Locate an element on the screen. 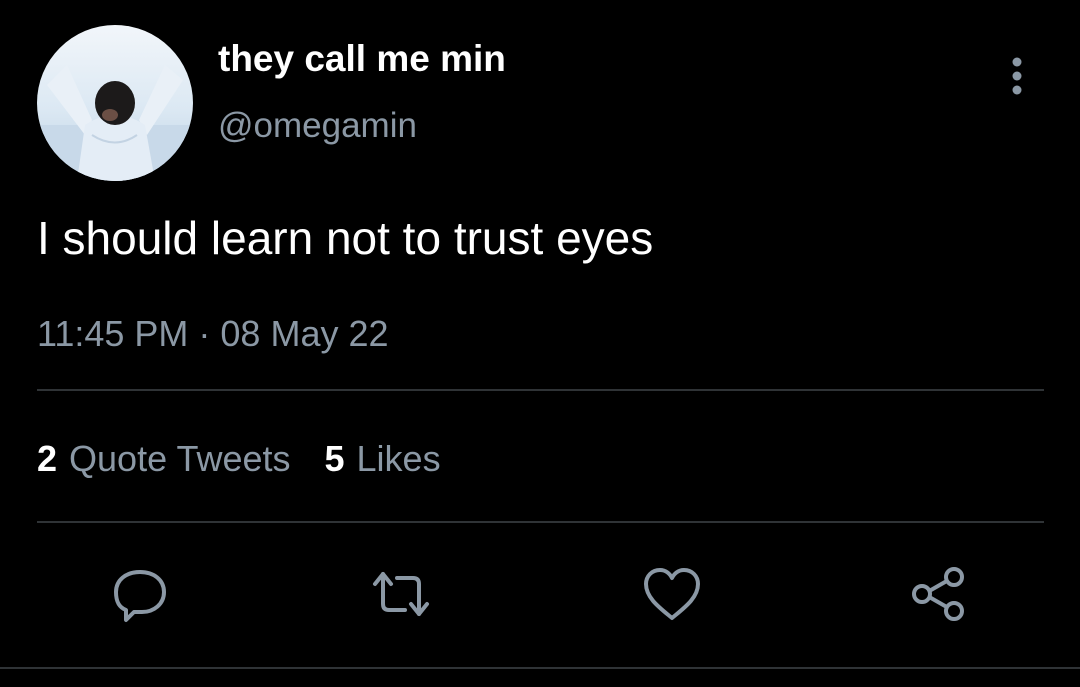  quote-tweets-count: 2 is located at coordinates (47, 458).